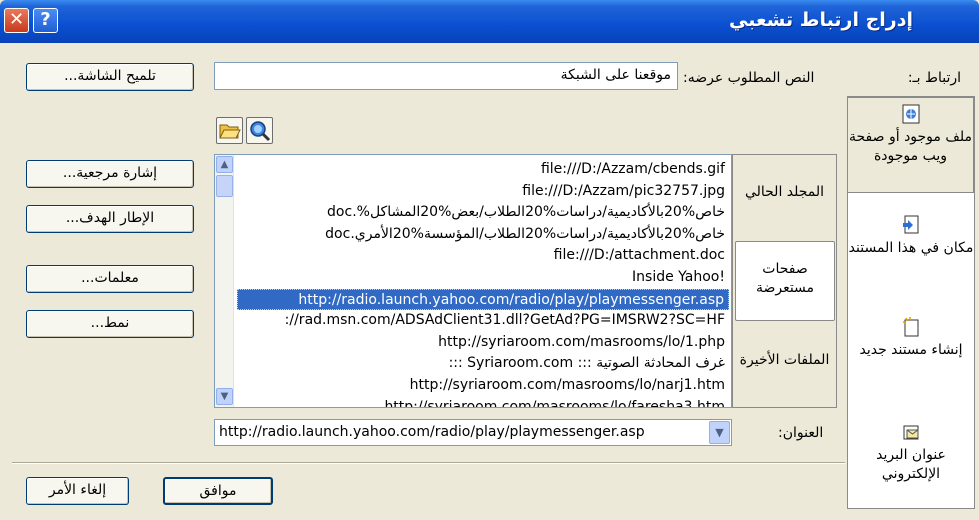 This screenshot has width=979, height=520. What do you see at coordinates (749, 78) in the screenshot?
I see `display-text-label: النص المطلوب عرضه:` at bounding box center [749, 78].